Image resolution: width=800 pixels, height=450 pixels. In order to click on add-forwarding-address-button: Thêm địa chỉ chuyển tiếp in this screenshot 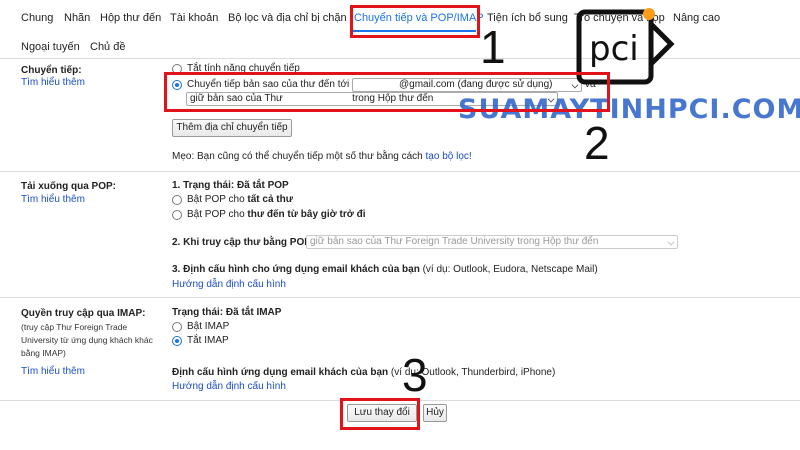, I will do `click(232, 128)`.